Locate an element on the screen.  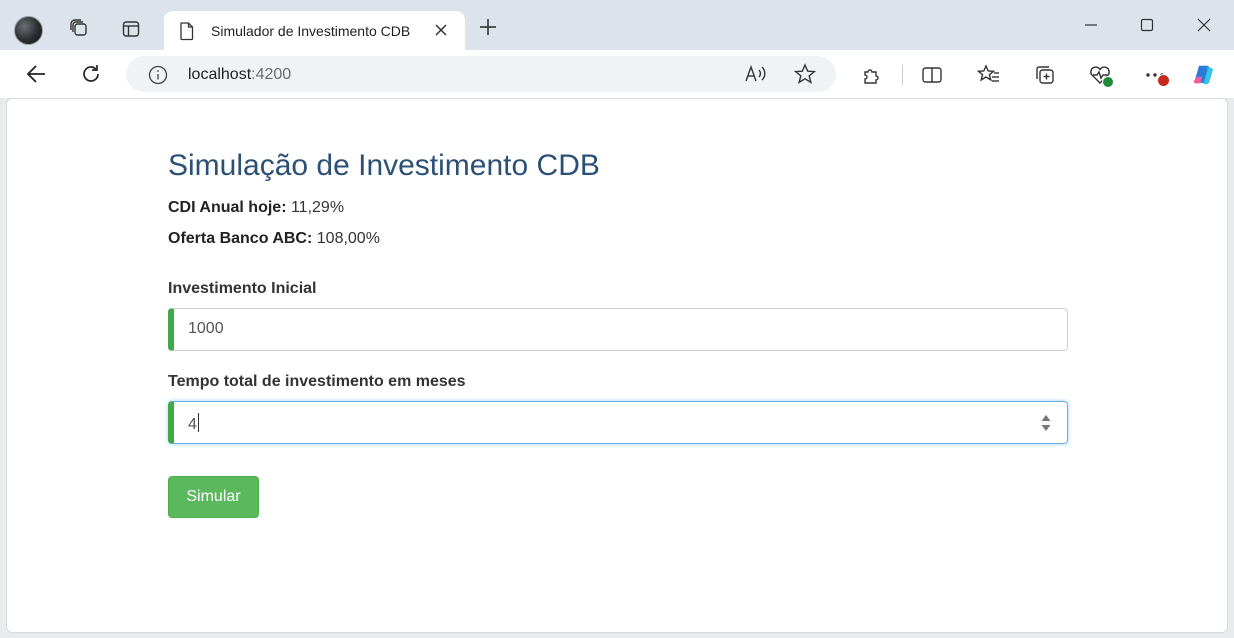
collections-icon is located at coordinates (1045, 75).